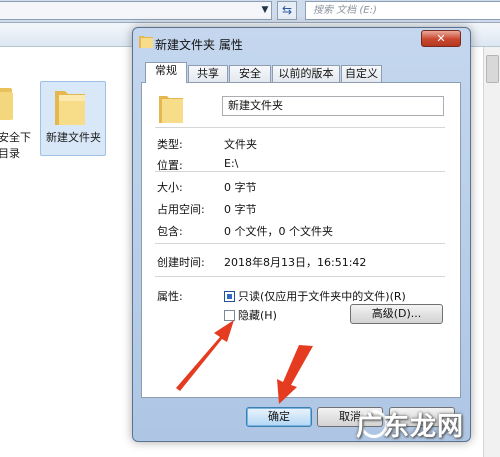 Image resolution: width=500 pixels, height=457 pixels. What do you see at coordinates (166, 72) in the screenshot?
I see `tab-general: 常规` at bounding box center [166, 72].